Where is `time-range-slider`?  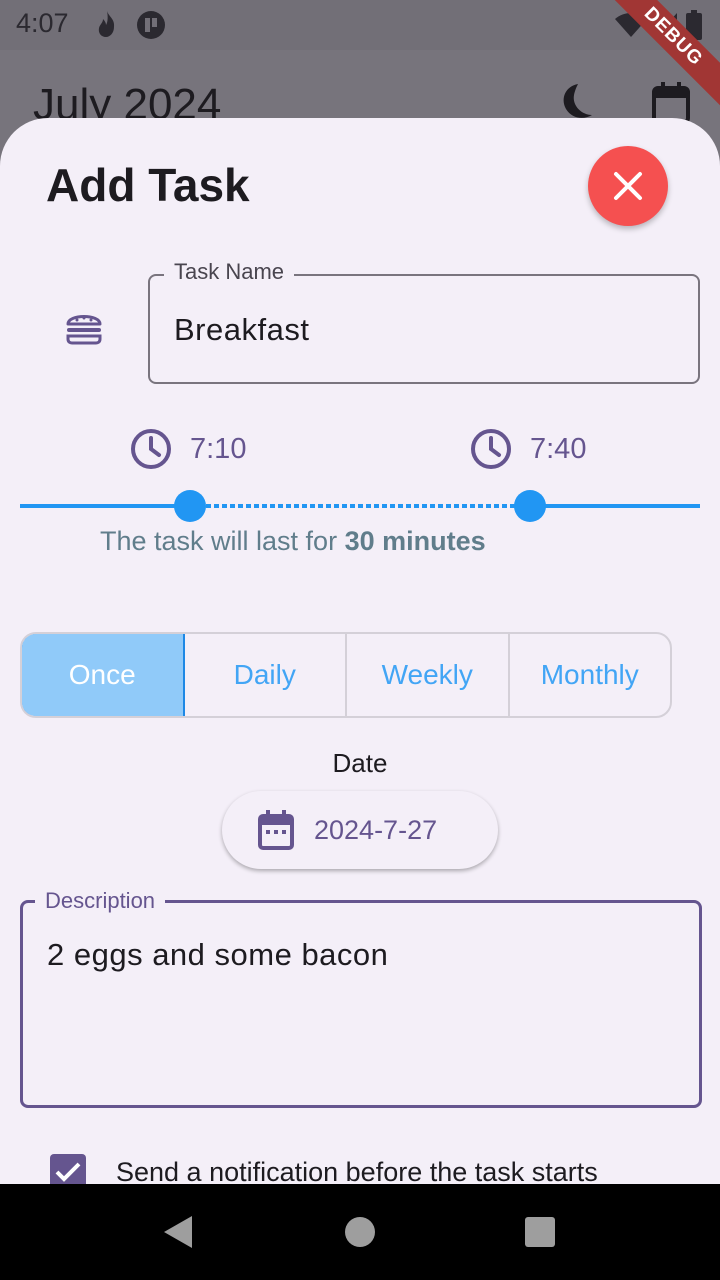 time-range-slider is located at coordinates (360, 506).